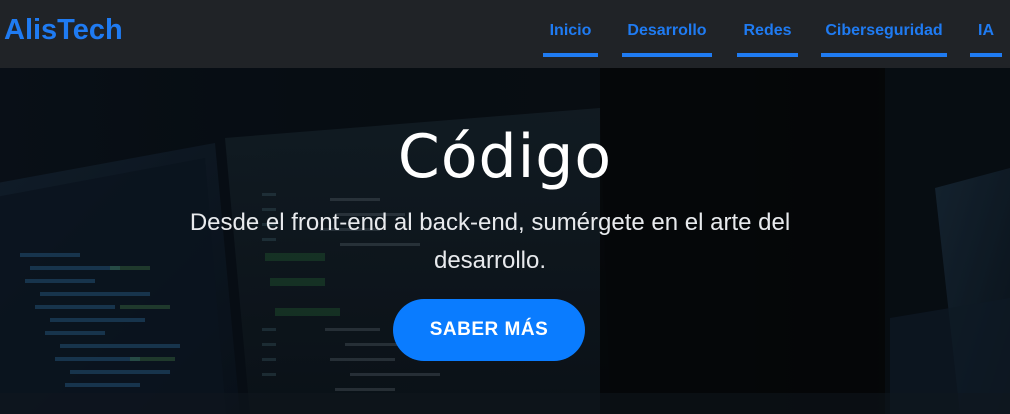  Describe the element at coordinates (986, 30) in the screenshot. I see `nav-item-label: IA` at that location.